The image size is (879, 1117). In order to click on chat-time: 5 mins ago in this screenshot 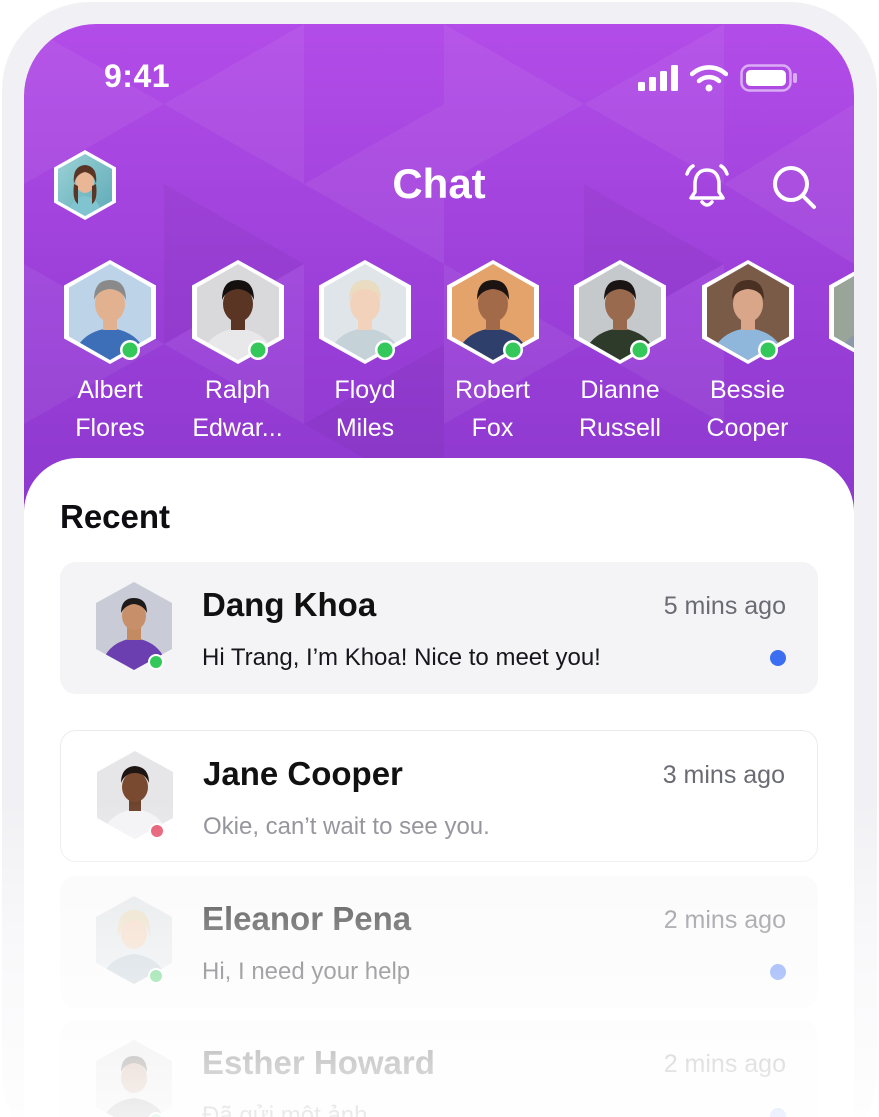, I will do `click(724, 606)`.